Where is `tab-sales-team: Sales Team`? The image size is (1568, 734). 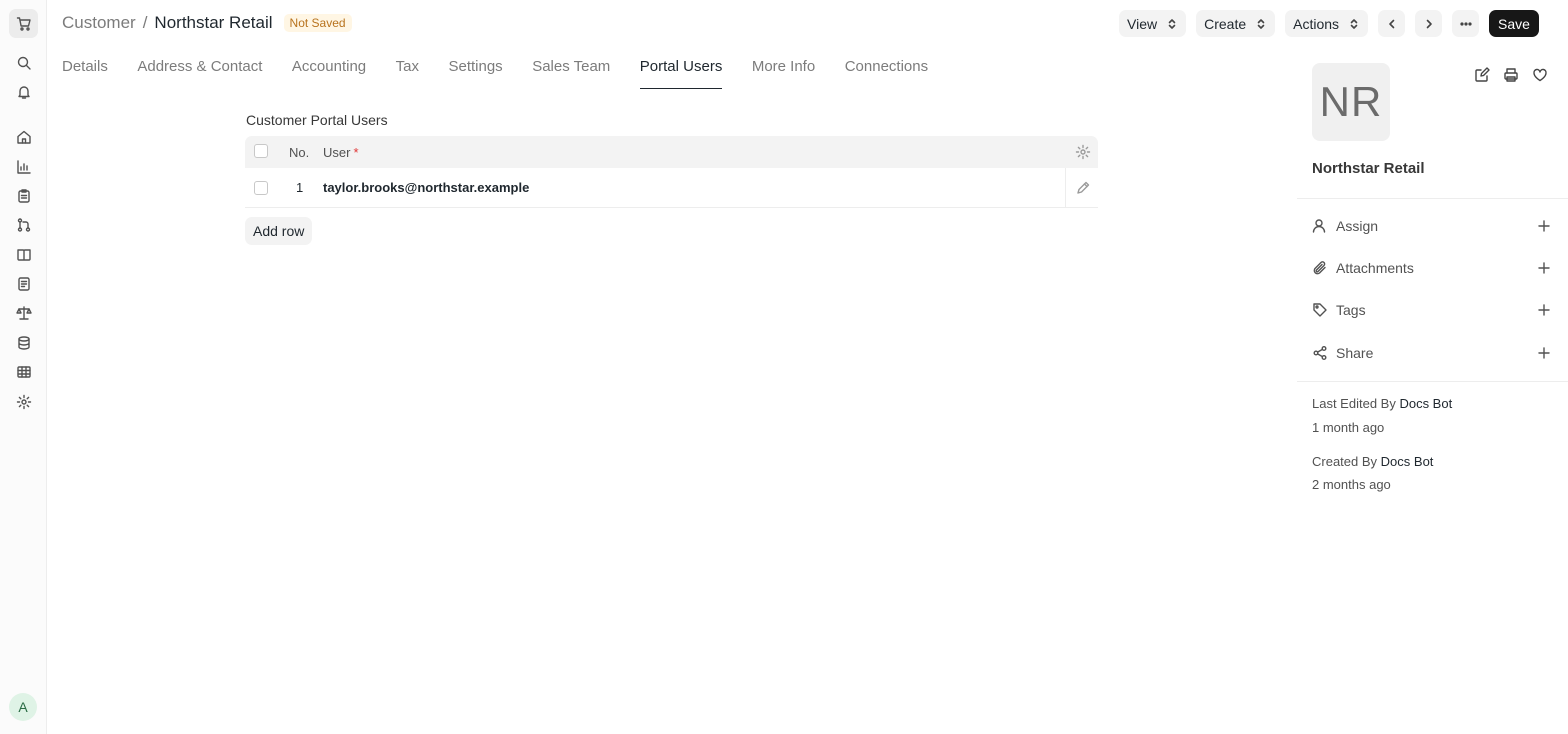 tab-sales-team: Sales Team is located at coordinates (571, 73).